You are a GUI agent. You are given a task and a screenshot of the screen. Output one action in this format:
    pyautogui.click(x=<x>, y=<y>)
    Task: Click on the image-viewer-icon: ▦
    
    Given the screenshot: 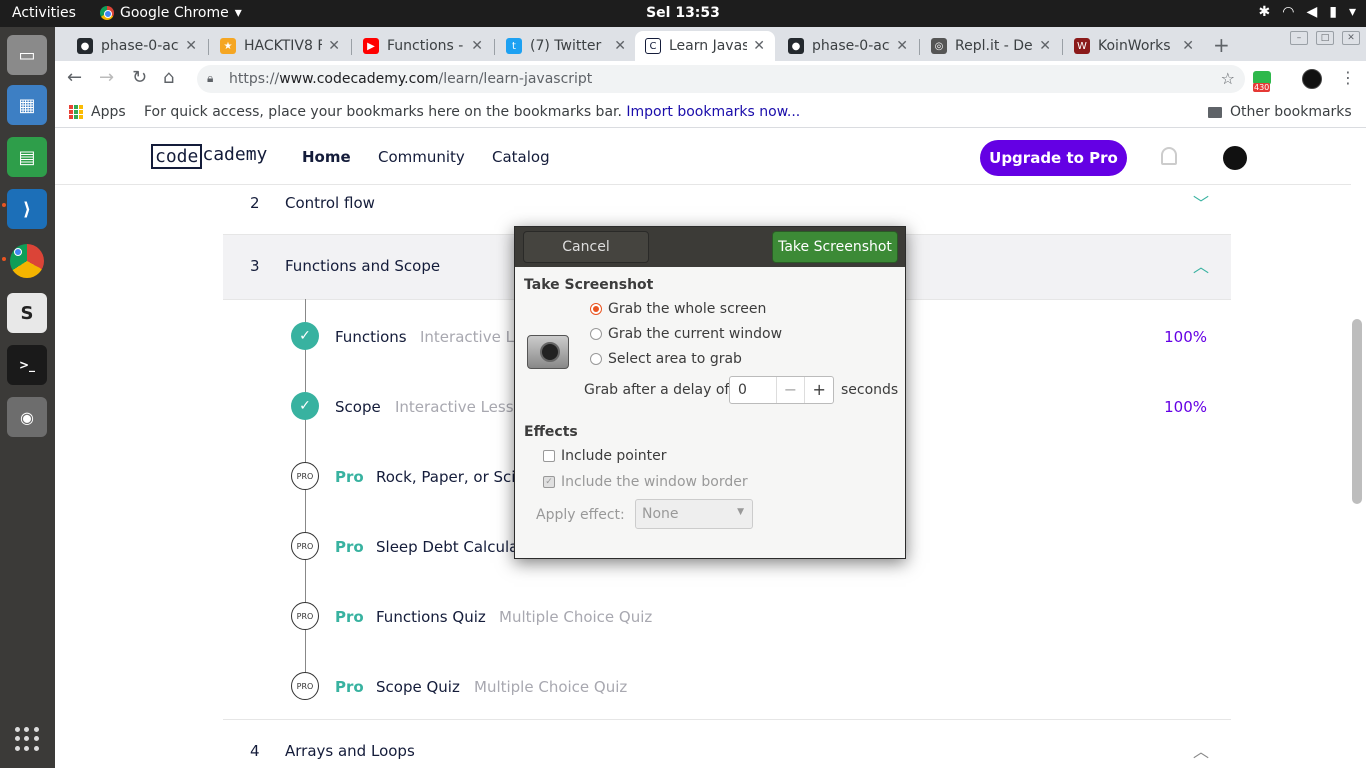 What is the action you would take?
    pyautogui.click(x=27, y=105)
    